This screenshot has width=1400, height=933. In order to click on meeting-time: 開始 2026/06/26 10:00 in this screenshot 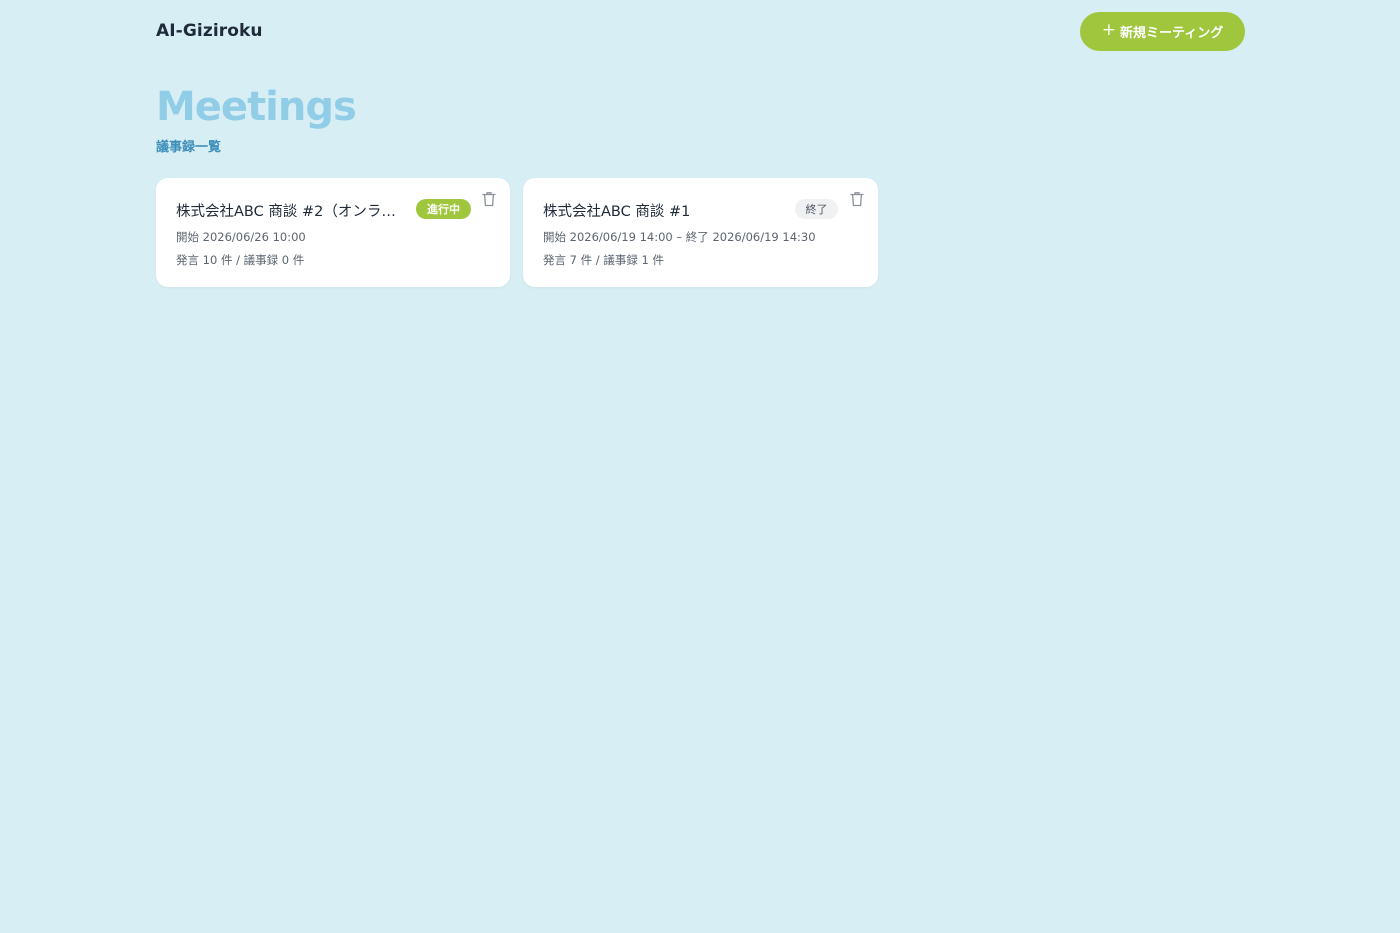, I will do `click(241, 237)`.